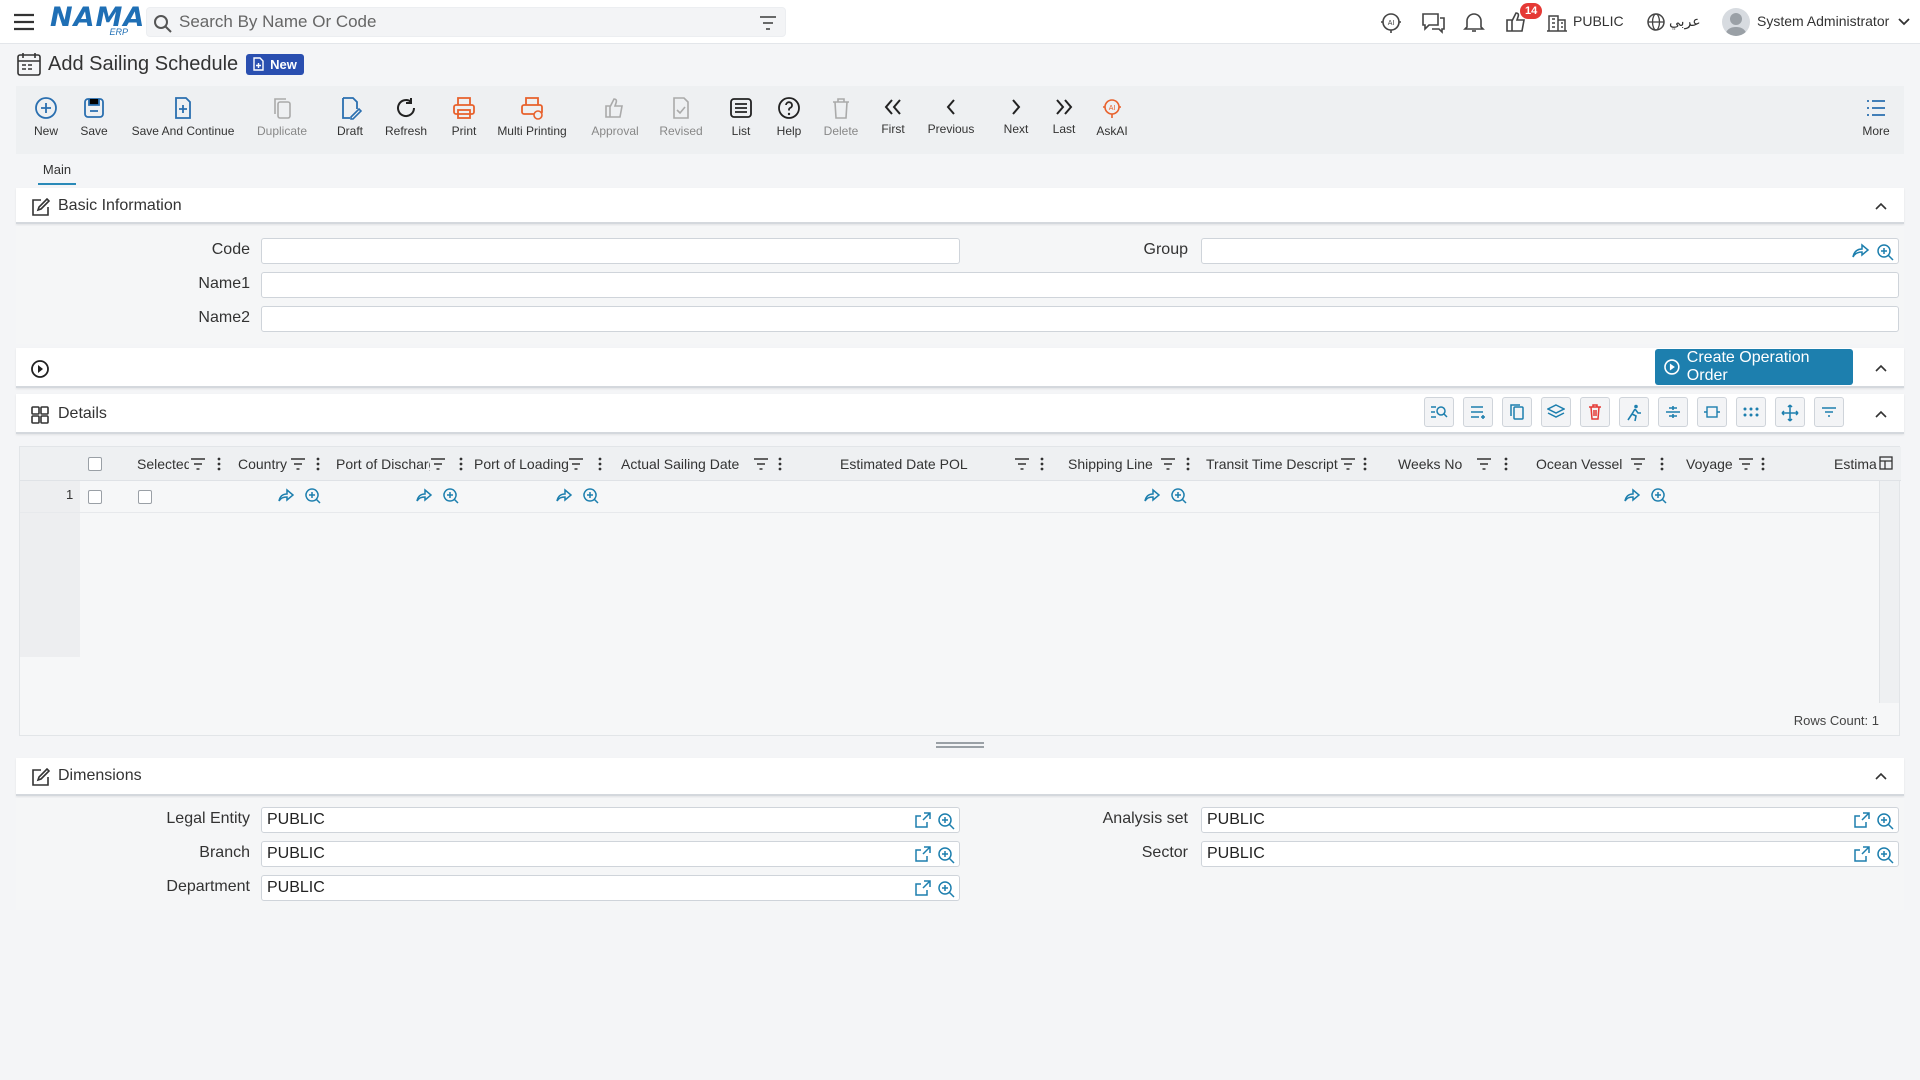  Describe the element at coordinates (1829, 412) in the screenshot. I see `grid-filter-button` at that location.